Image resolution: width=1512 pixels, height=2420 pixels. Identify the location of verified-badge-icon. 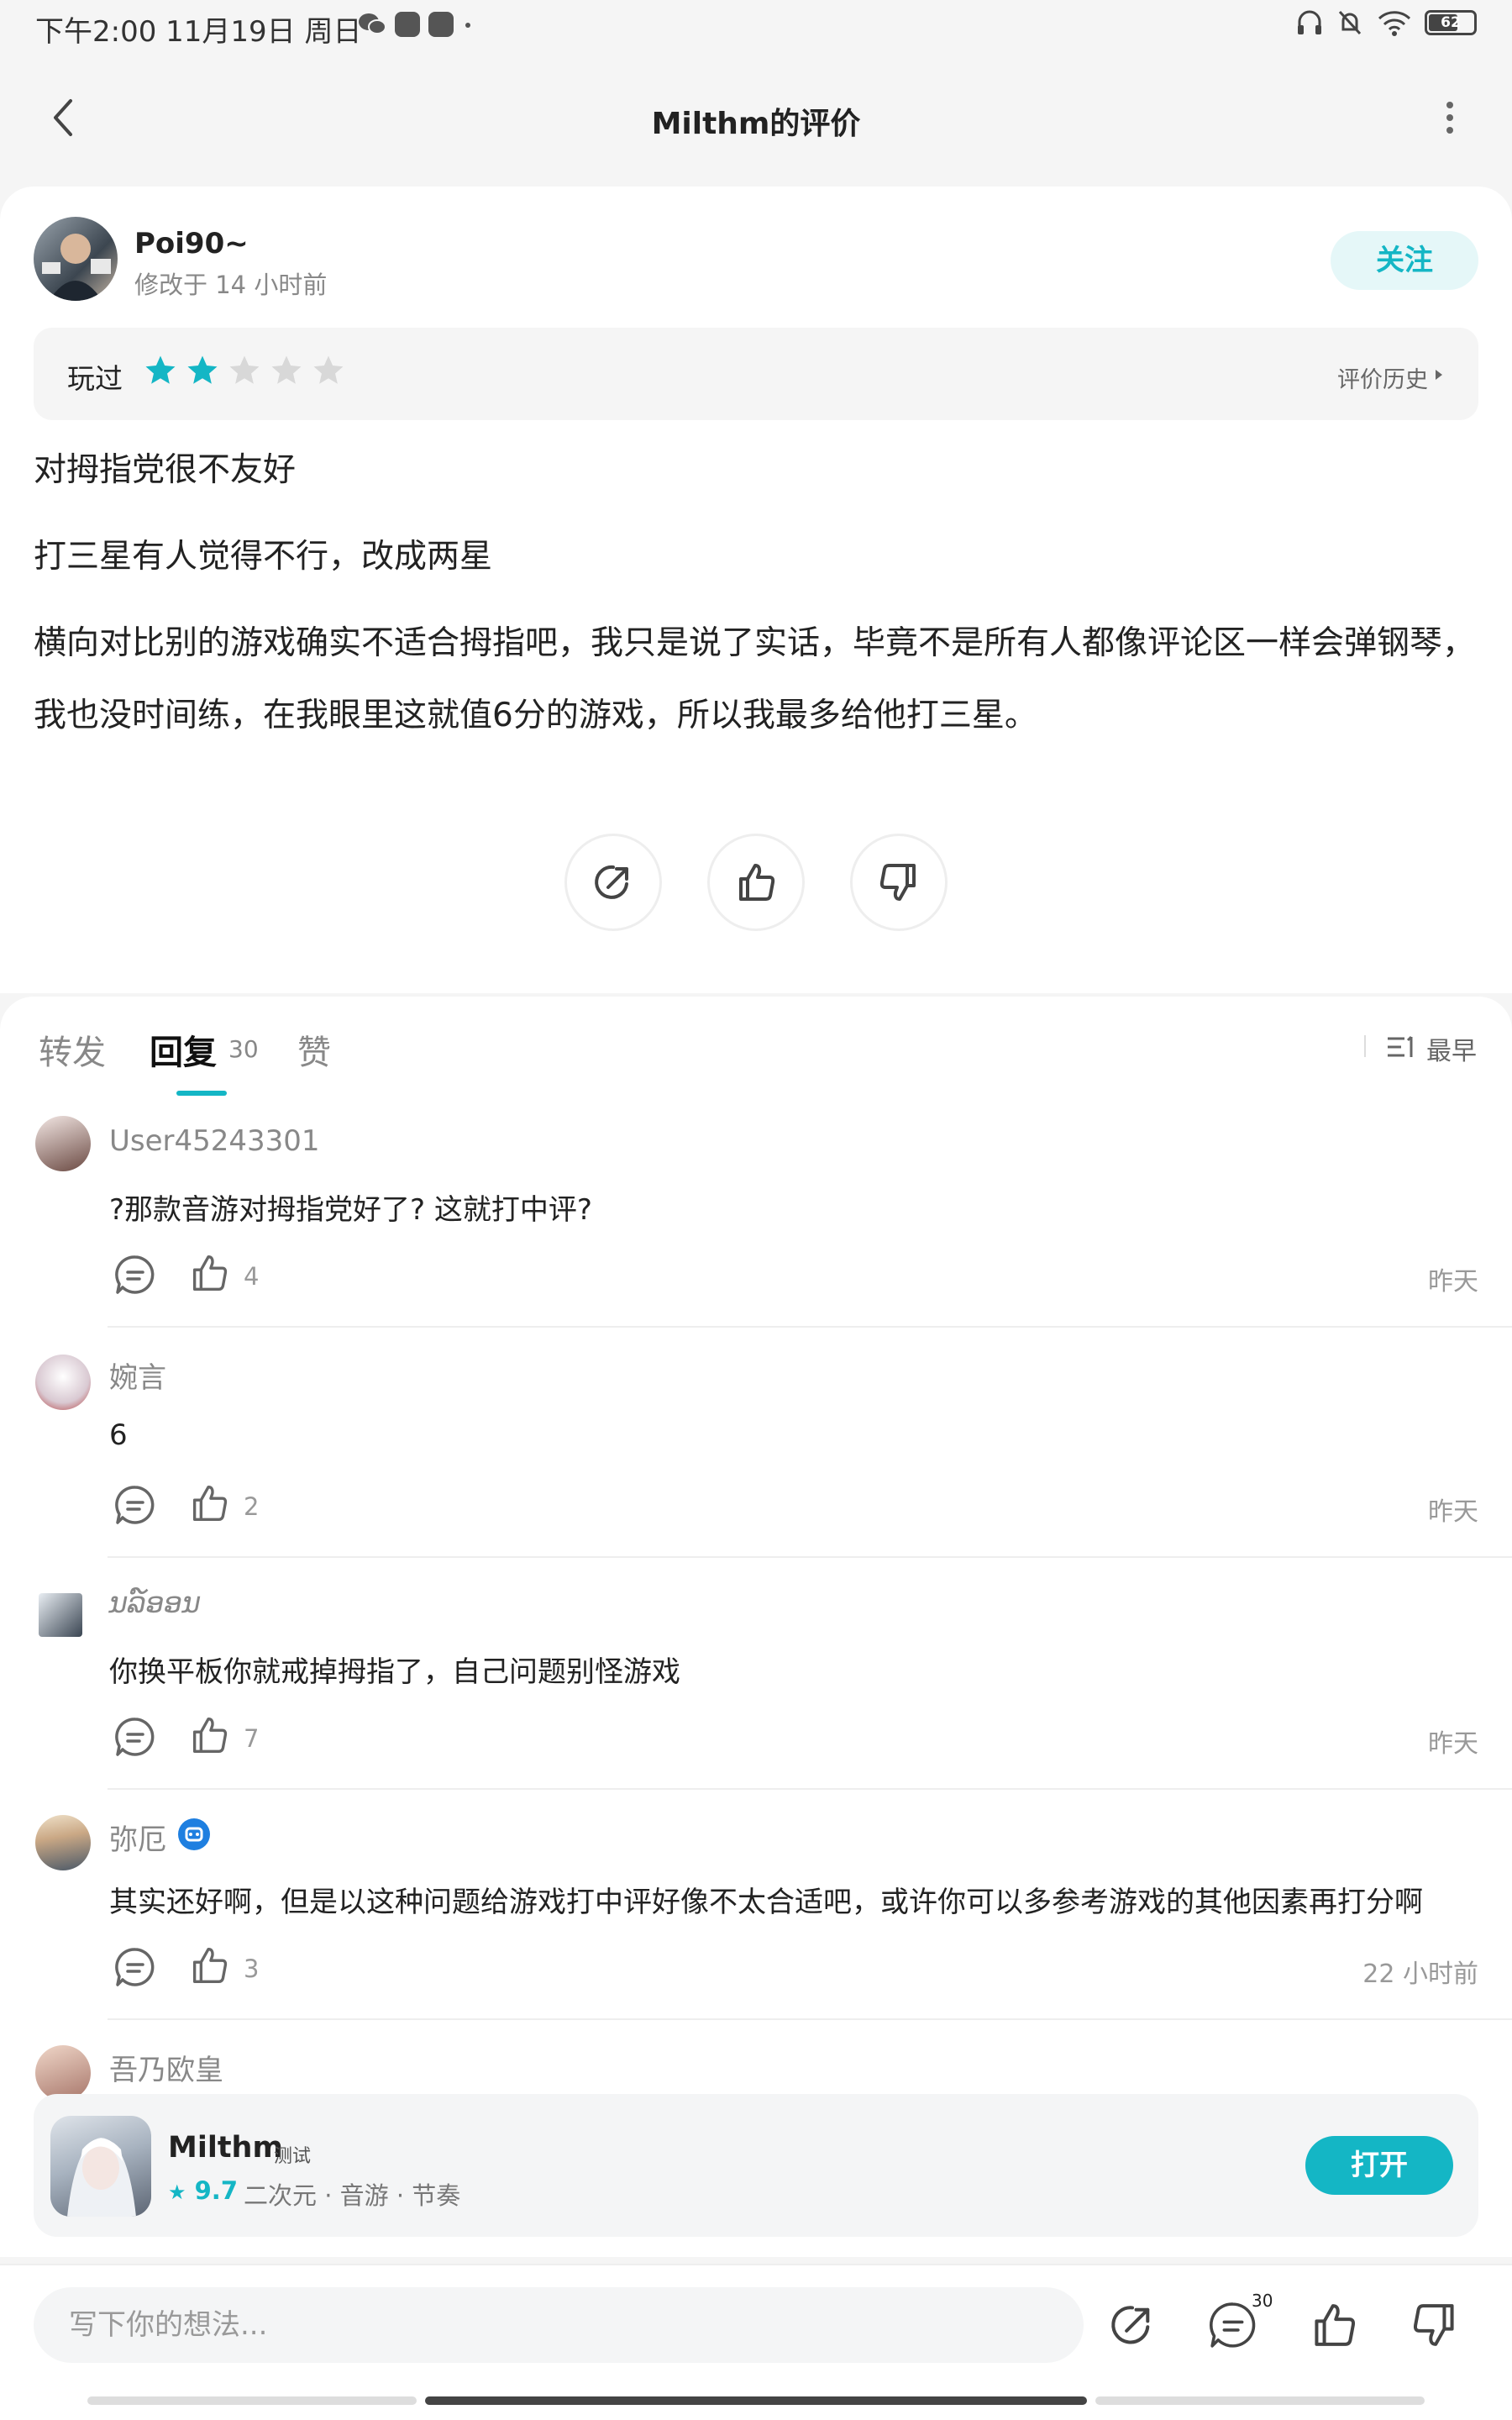
(194, 1834).